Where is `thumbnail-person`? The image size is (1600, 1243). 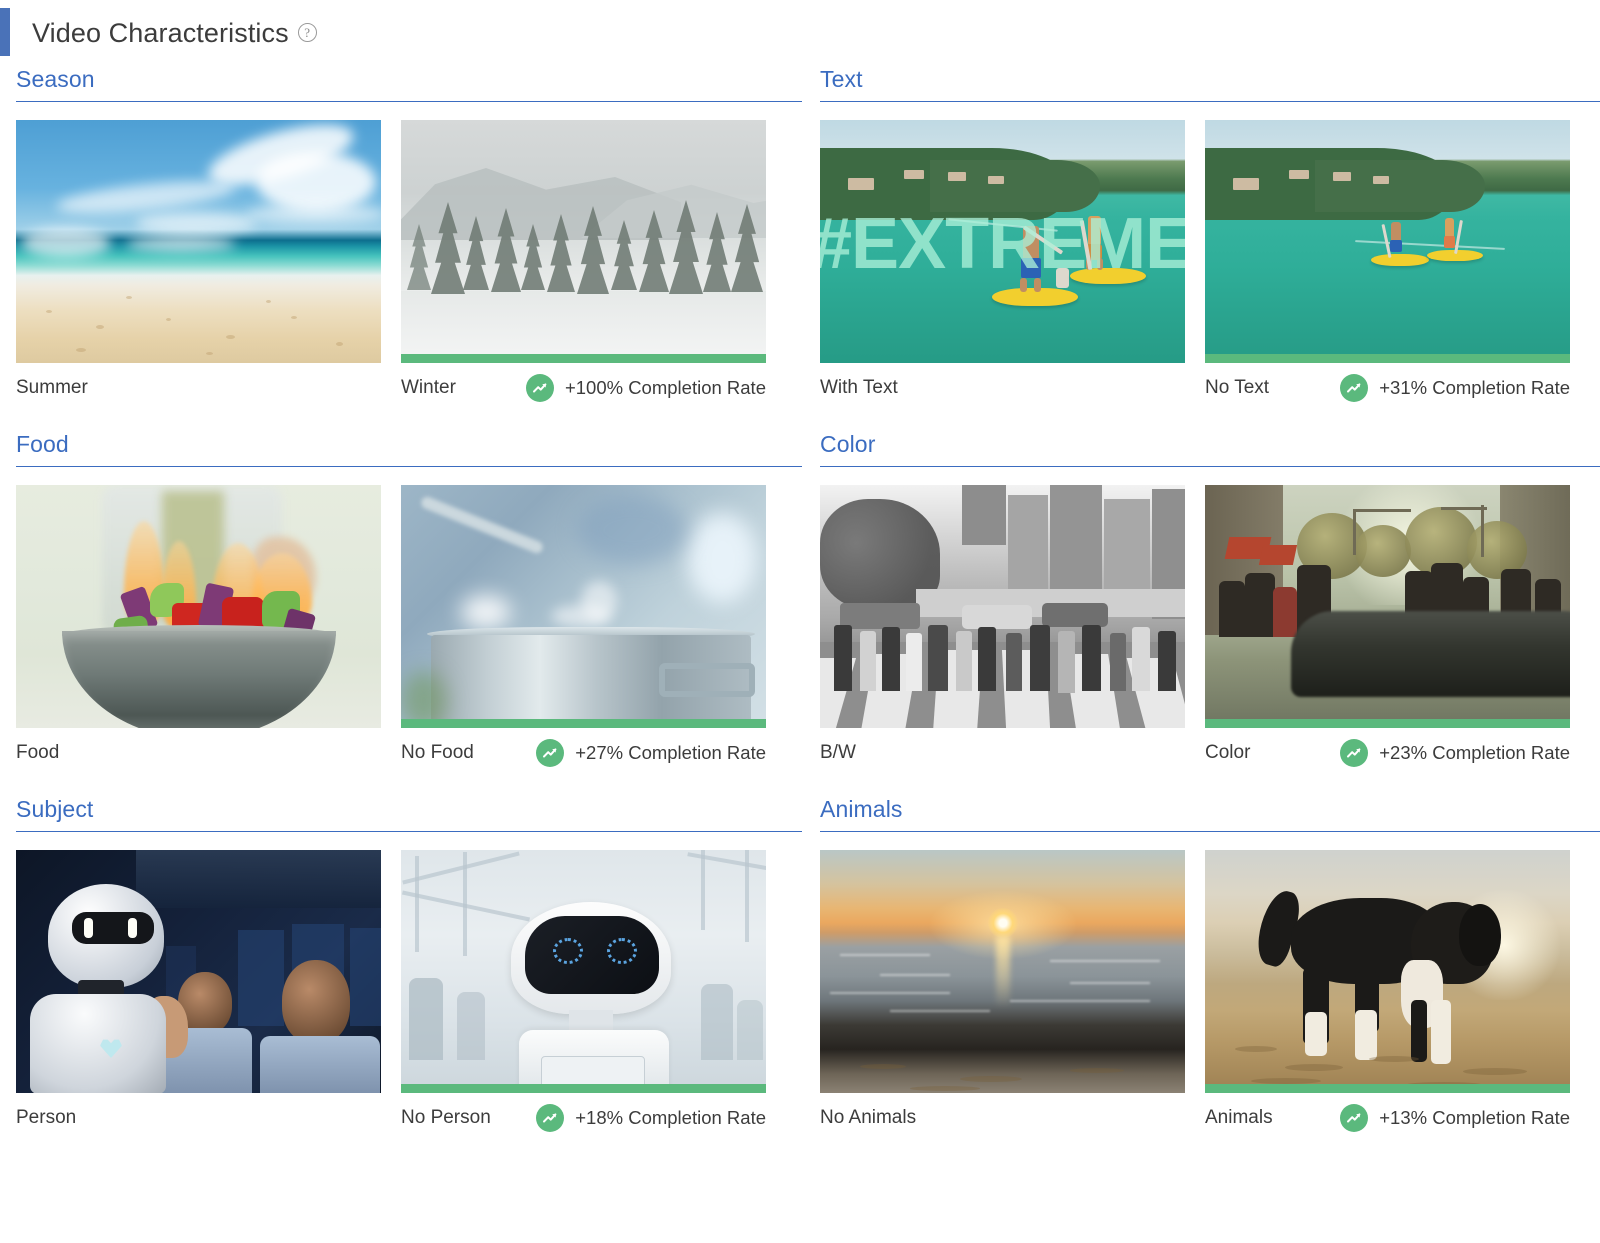 thumbnail-person is located at coordinates (198, 971).